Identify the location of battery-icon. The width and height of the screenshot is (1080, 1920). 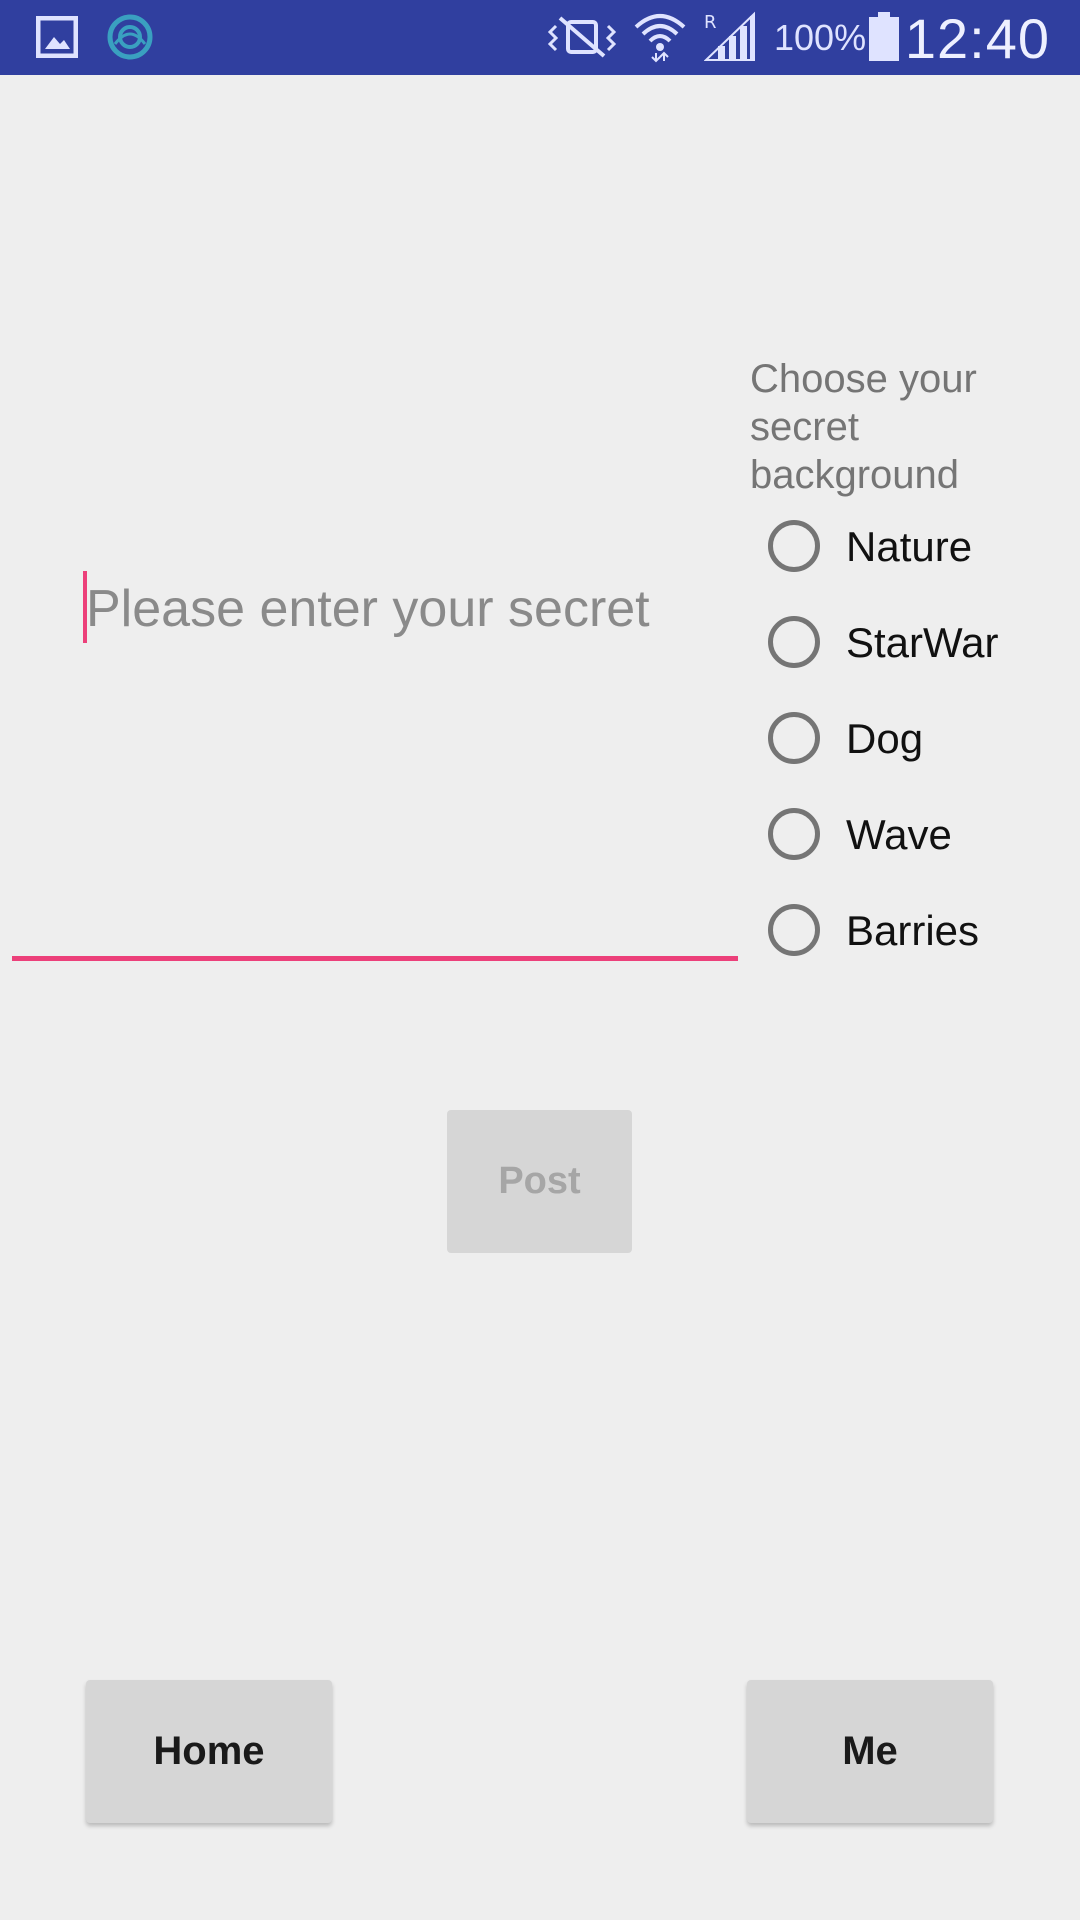
(884, 36).